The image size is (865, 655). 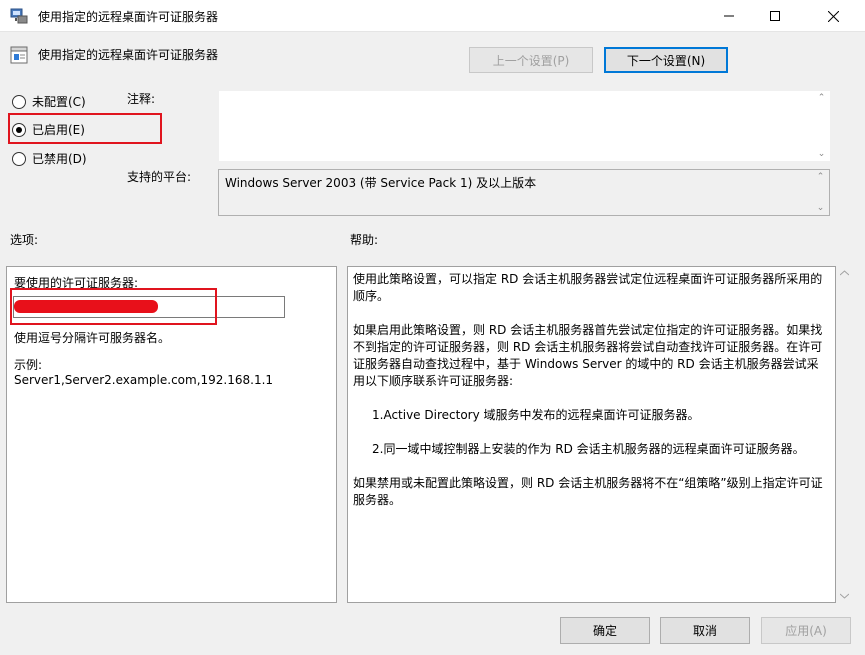 I want to click on minimize-button, so click(x=729, y=16).